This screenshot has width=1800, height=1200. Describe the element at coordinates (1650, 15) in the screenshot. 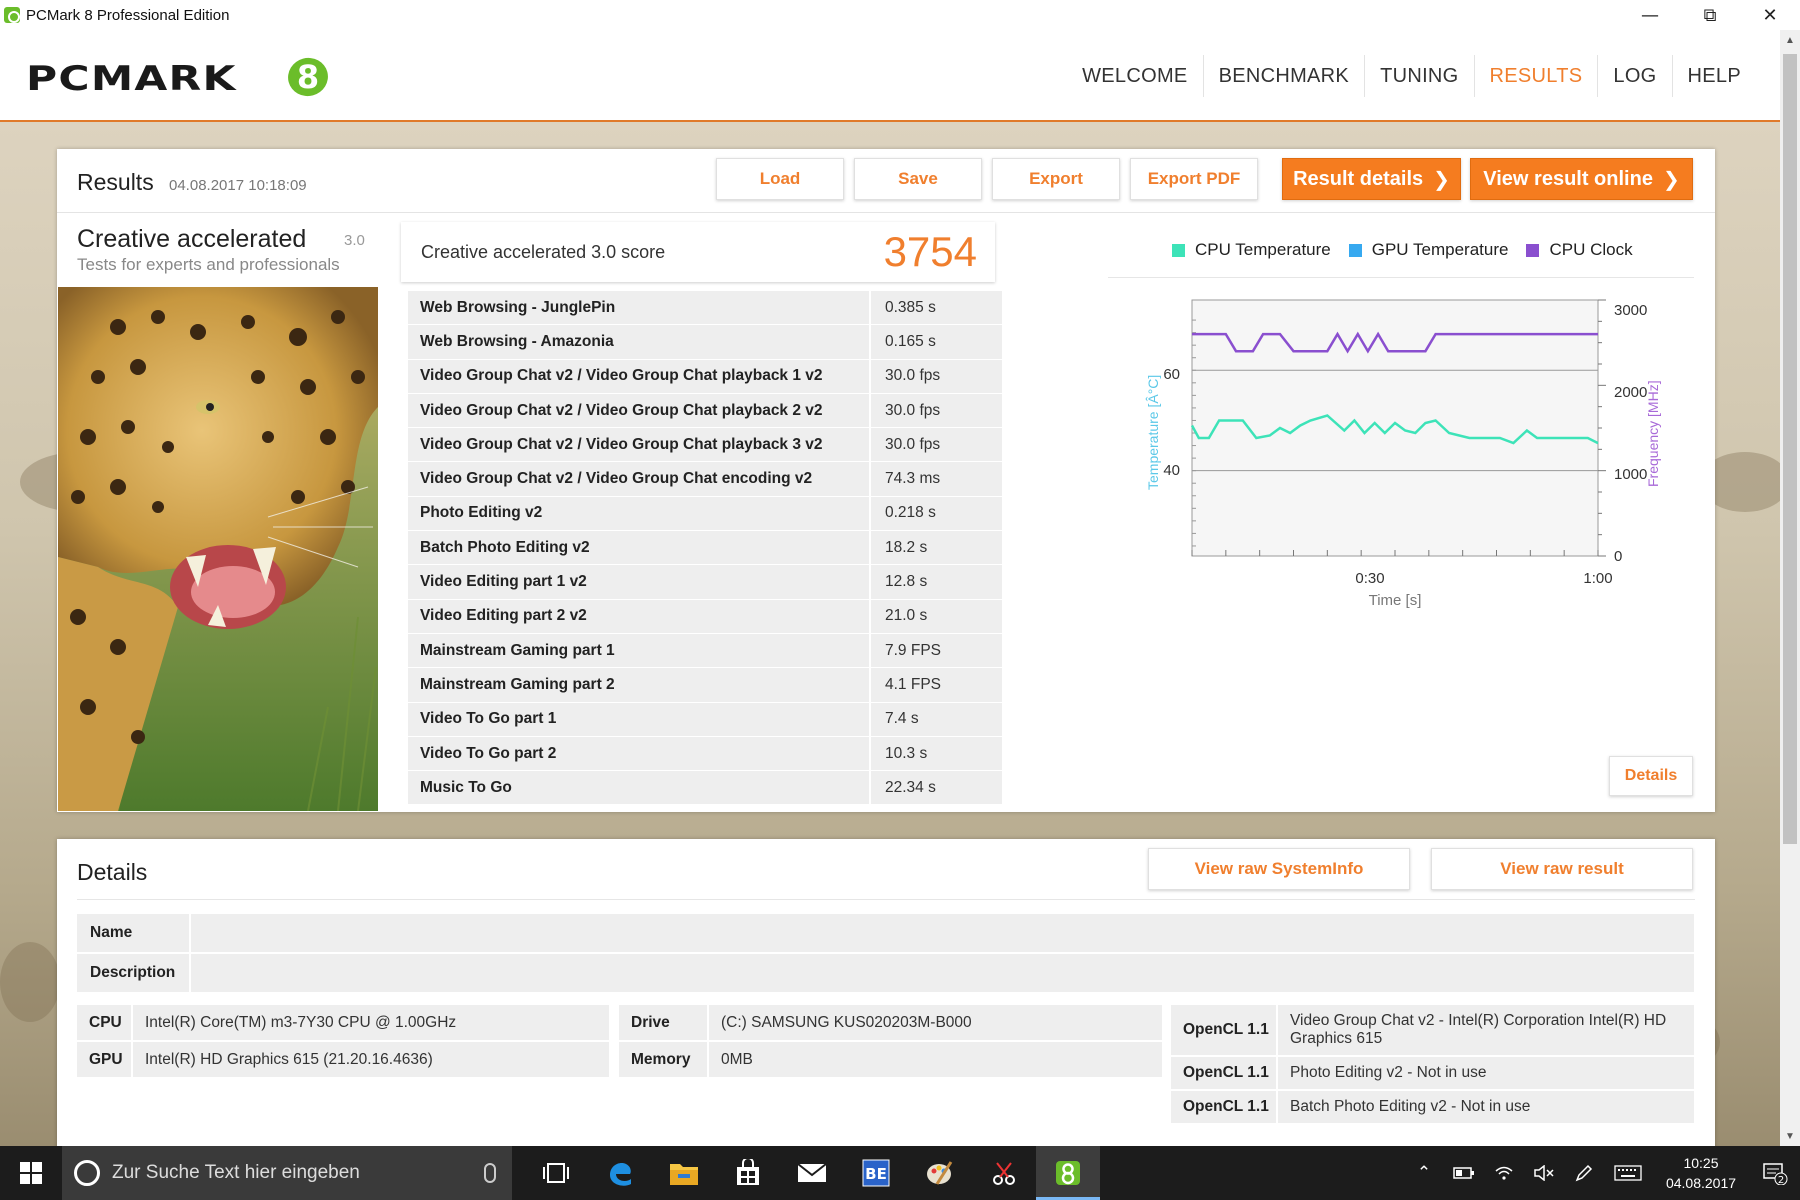

I see `minimize-icon: —` at that location.